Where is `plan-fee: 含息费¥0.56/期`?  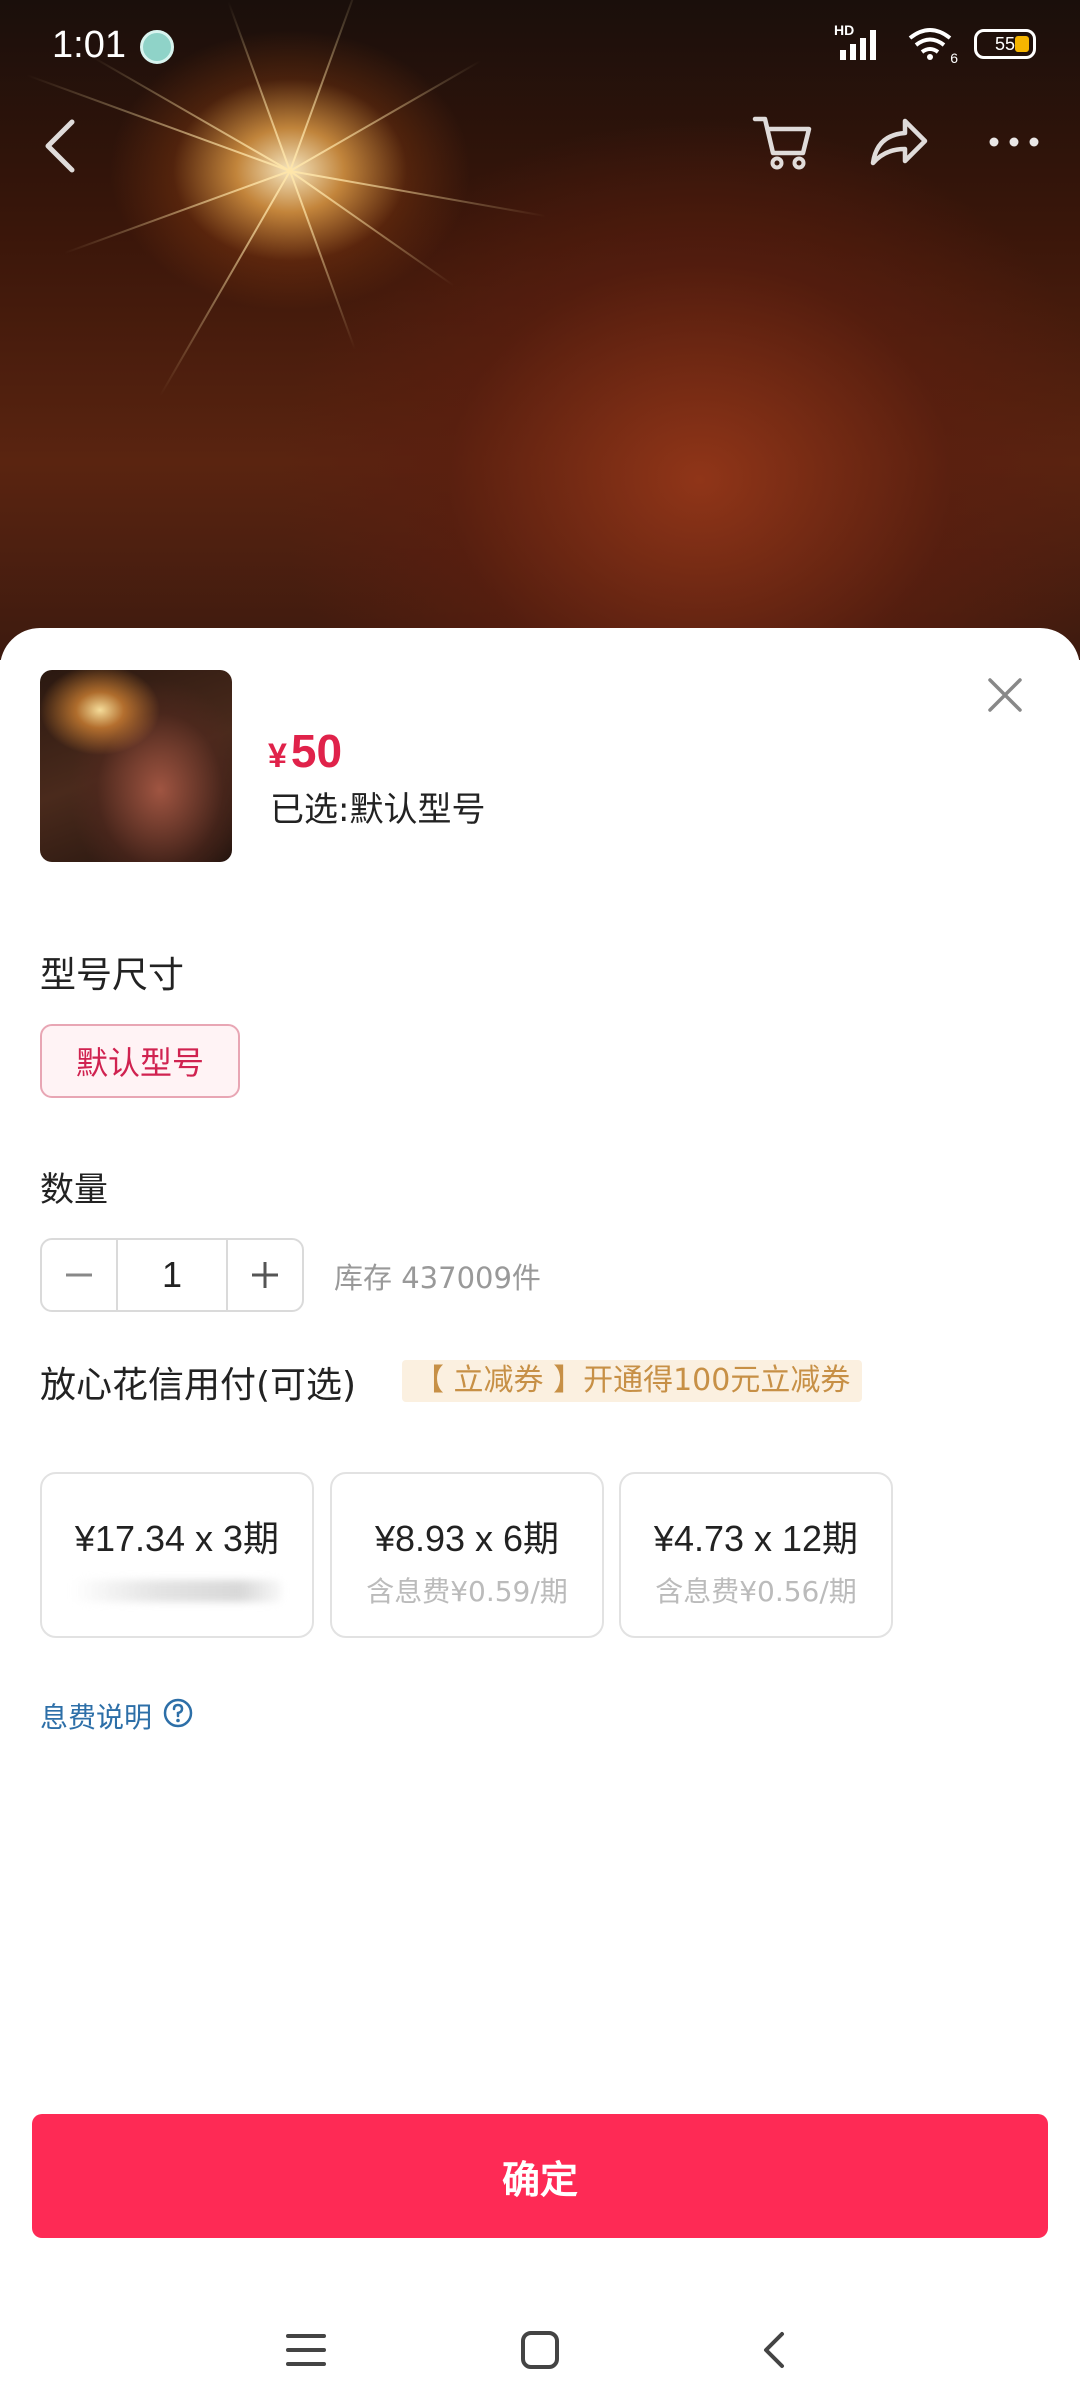
plan-fee: 含息费¥0.56/期 is located at coordinates (756, 1591).